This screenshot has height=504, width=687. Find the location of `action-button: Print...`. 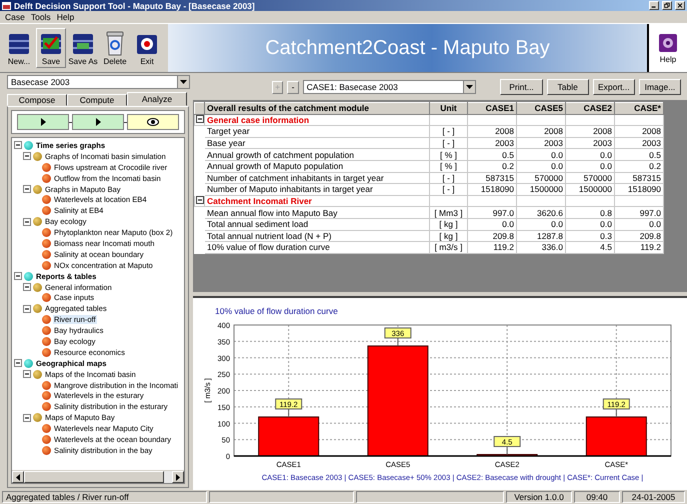

action-button: Print... is located at coordinates (521, 87).